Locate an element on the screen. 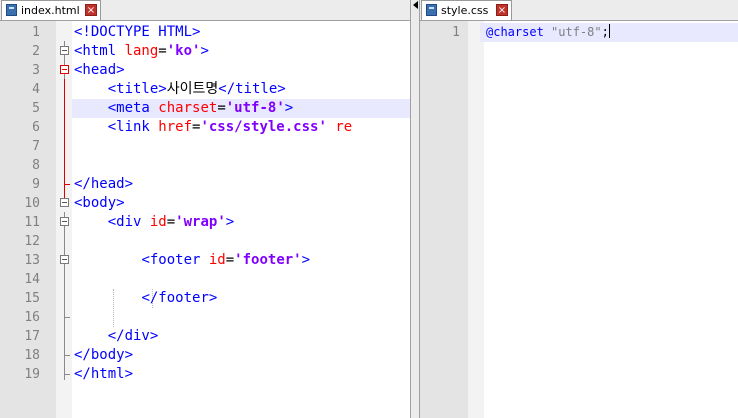 This screenshot has width=738, height=418. tab-label: style.css is located at coordinates (465, 10).